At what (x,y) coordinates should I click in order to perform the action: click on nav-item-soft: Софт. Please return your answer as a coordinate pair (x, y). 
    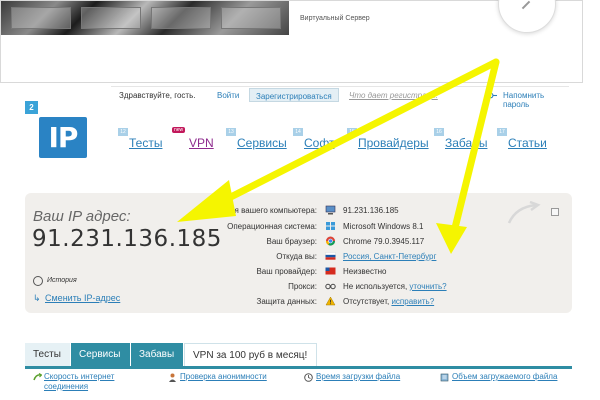
    Looking at the image, I should click on (319, 143).